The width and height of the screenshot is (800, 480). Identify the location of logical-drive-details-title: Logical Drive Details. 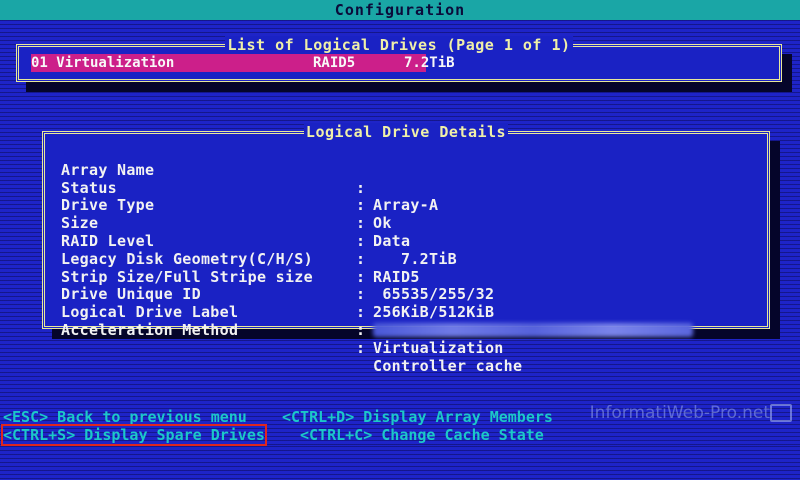
(406, 132).